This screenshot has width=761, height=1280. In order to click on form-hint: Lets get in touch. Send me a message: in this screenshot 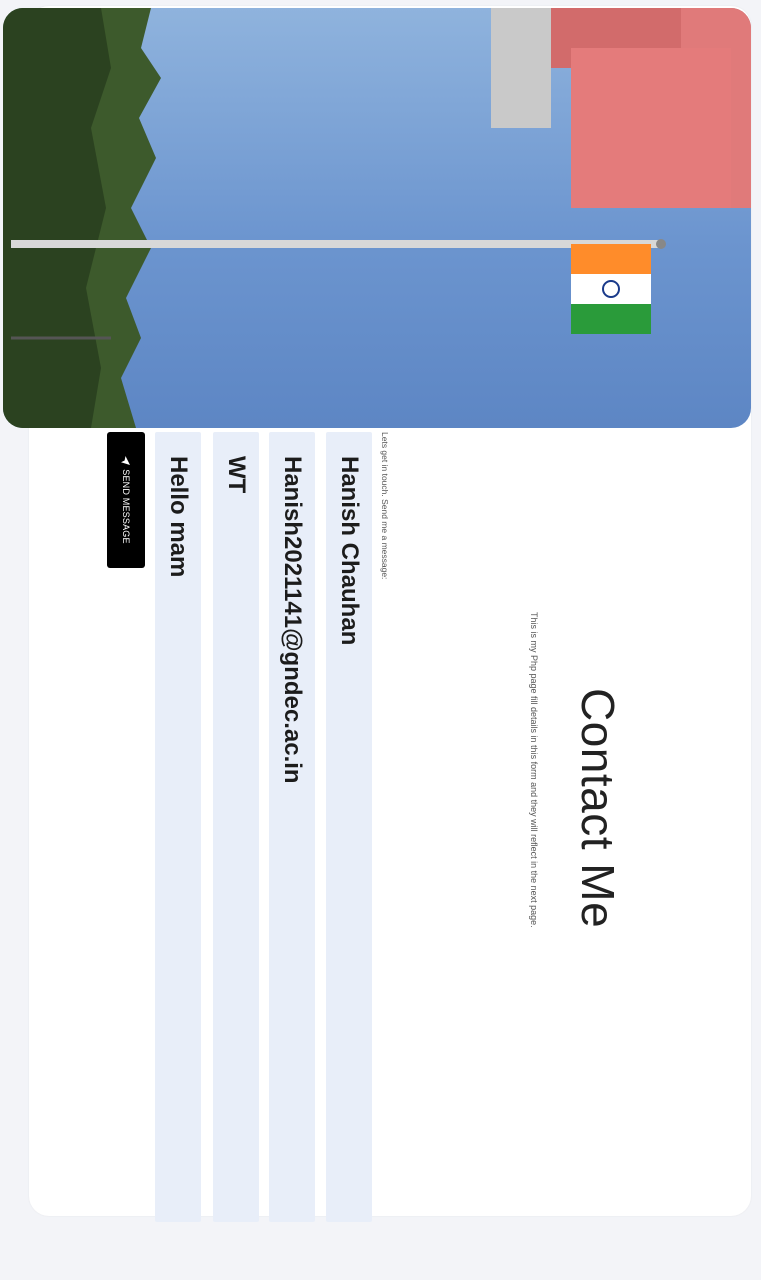, I will do `click(385, 506)`.